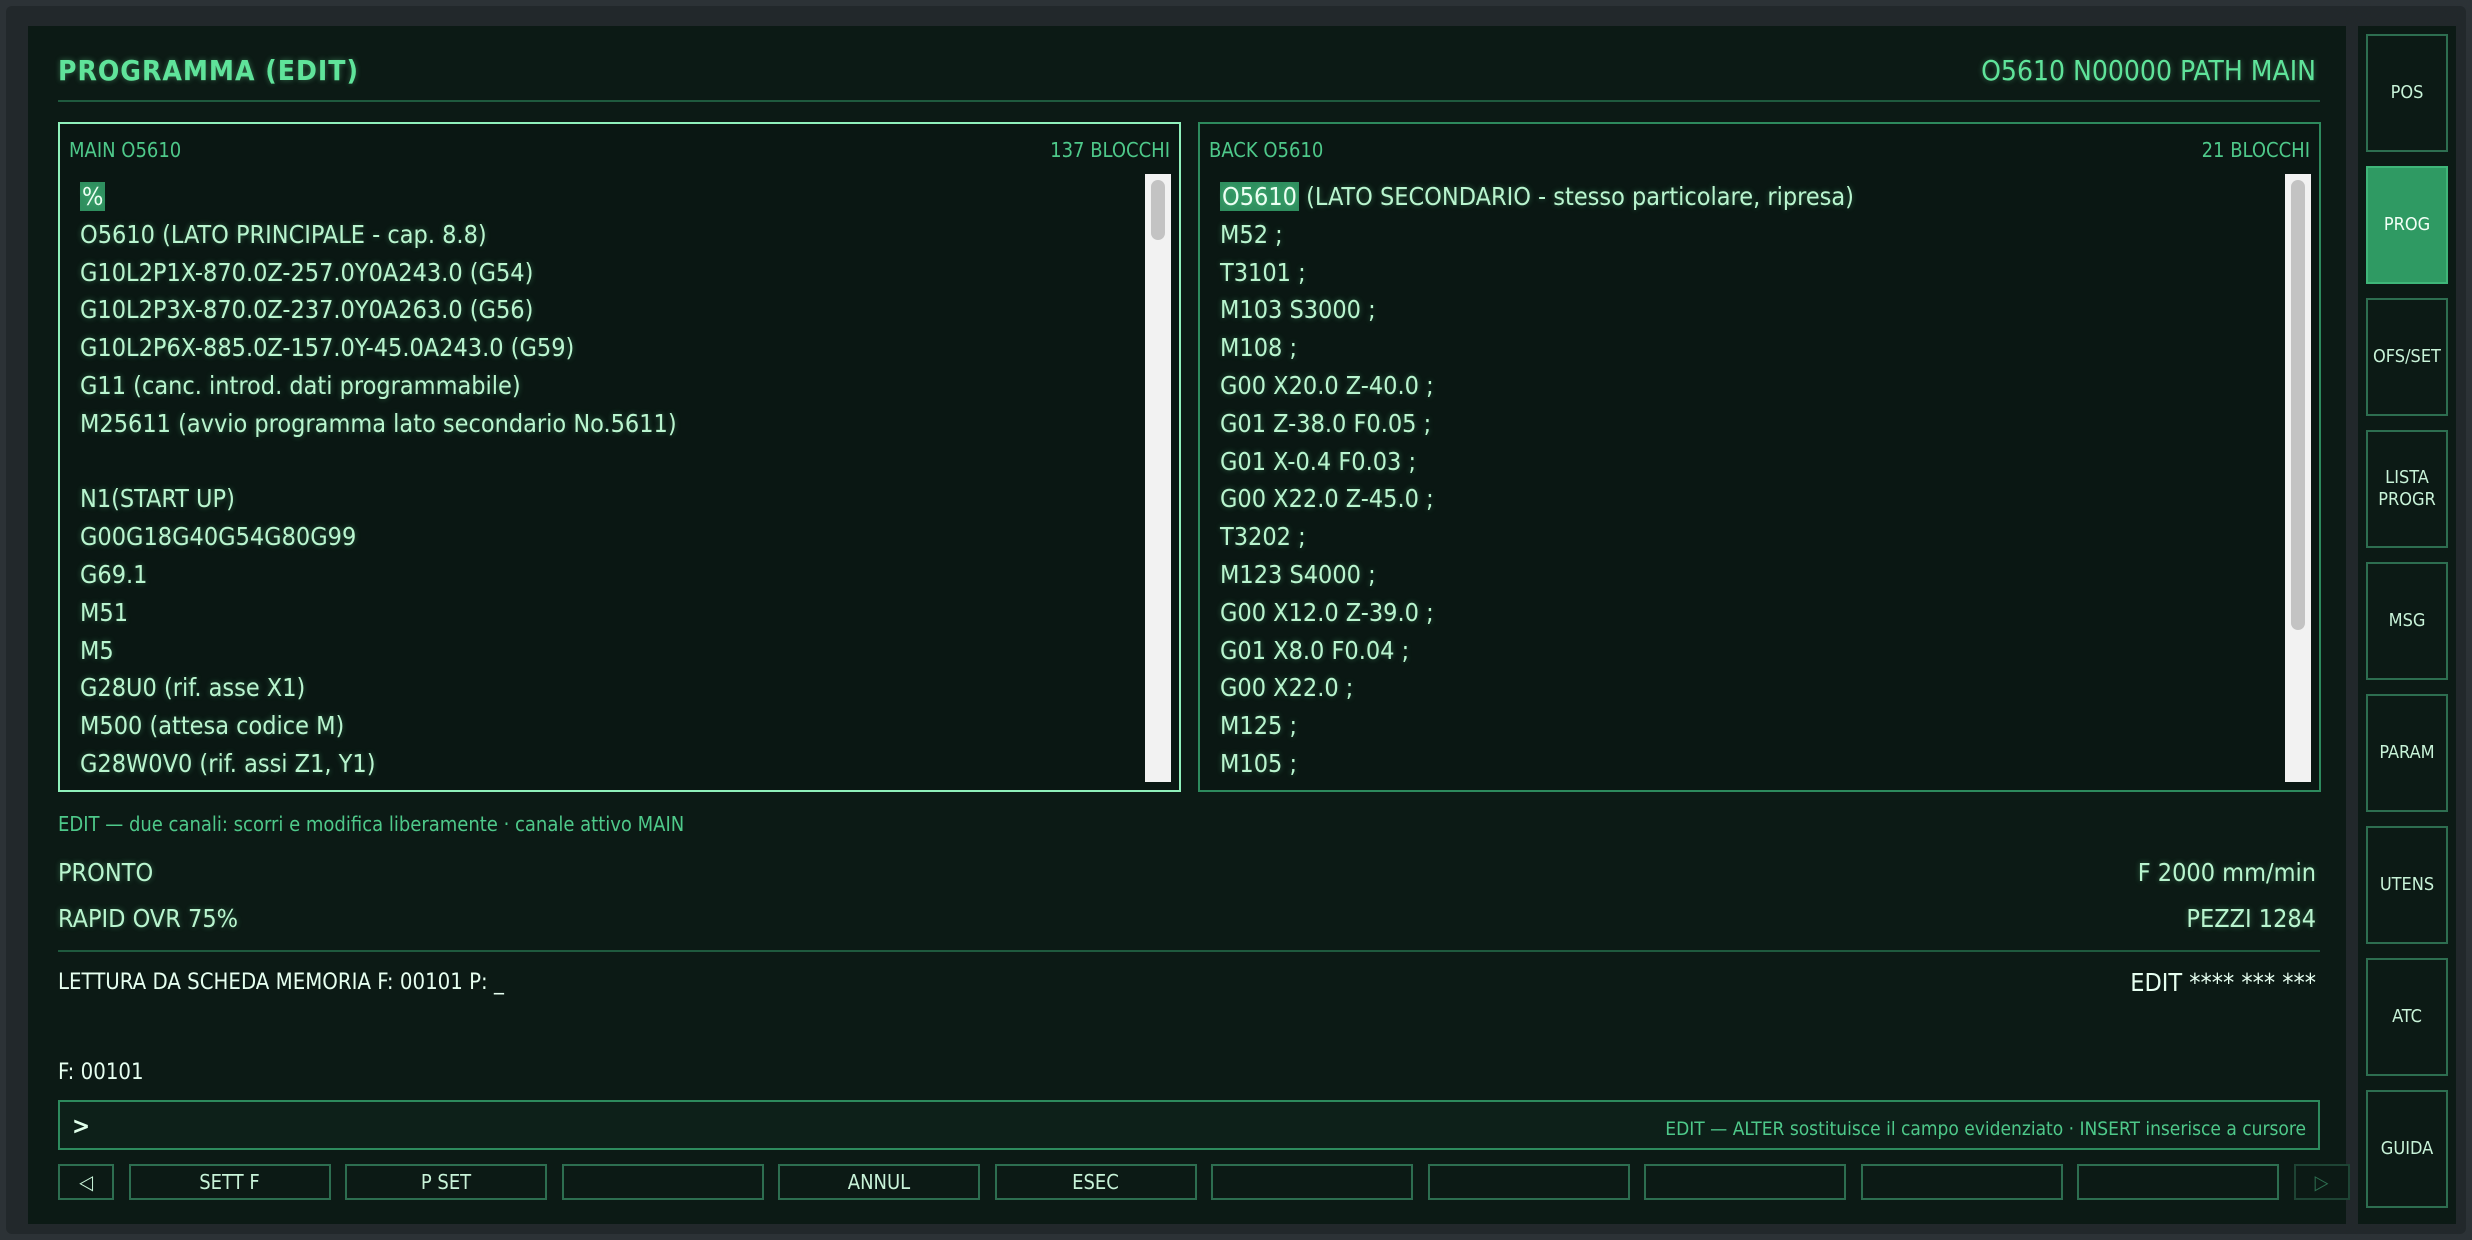 The height and width of the screenshot is (1240, 2472). What do you see at coordinates (1749, 235) in the screenshot?
I see `code-line: M52 ;` at bounding box center [1749, 235].